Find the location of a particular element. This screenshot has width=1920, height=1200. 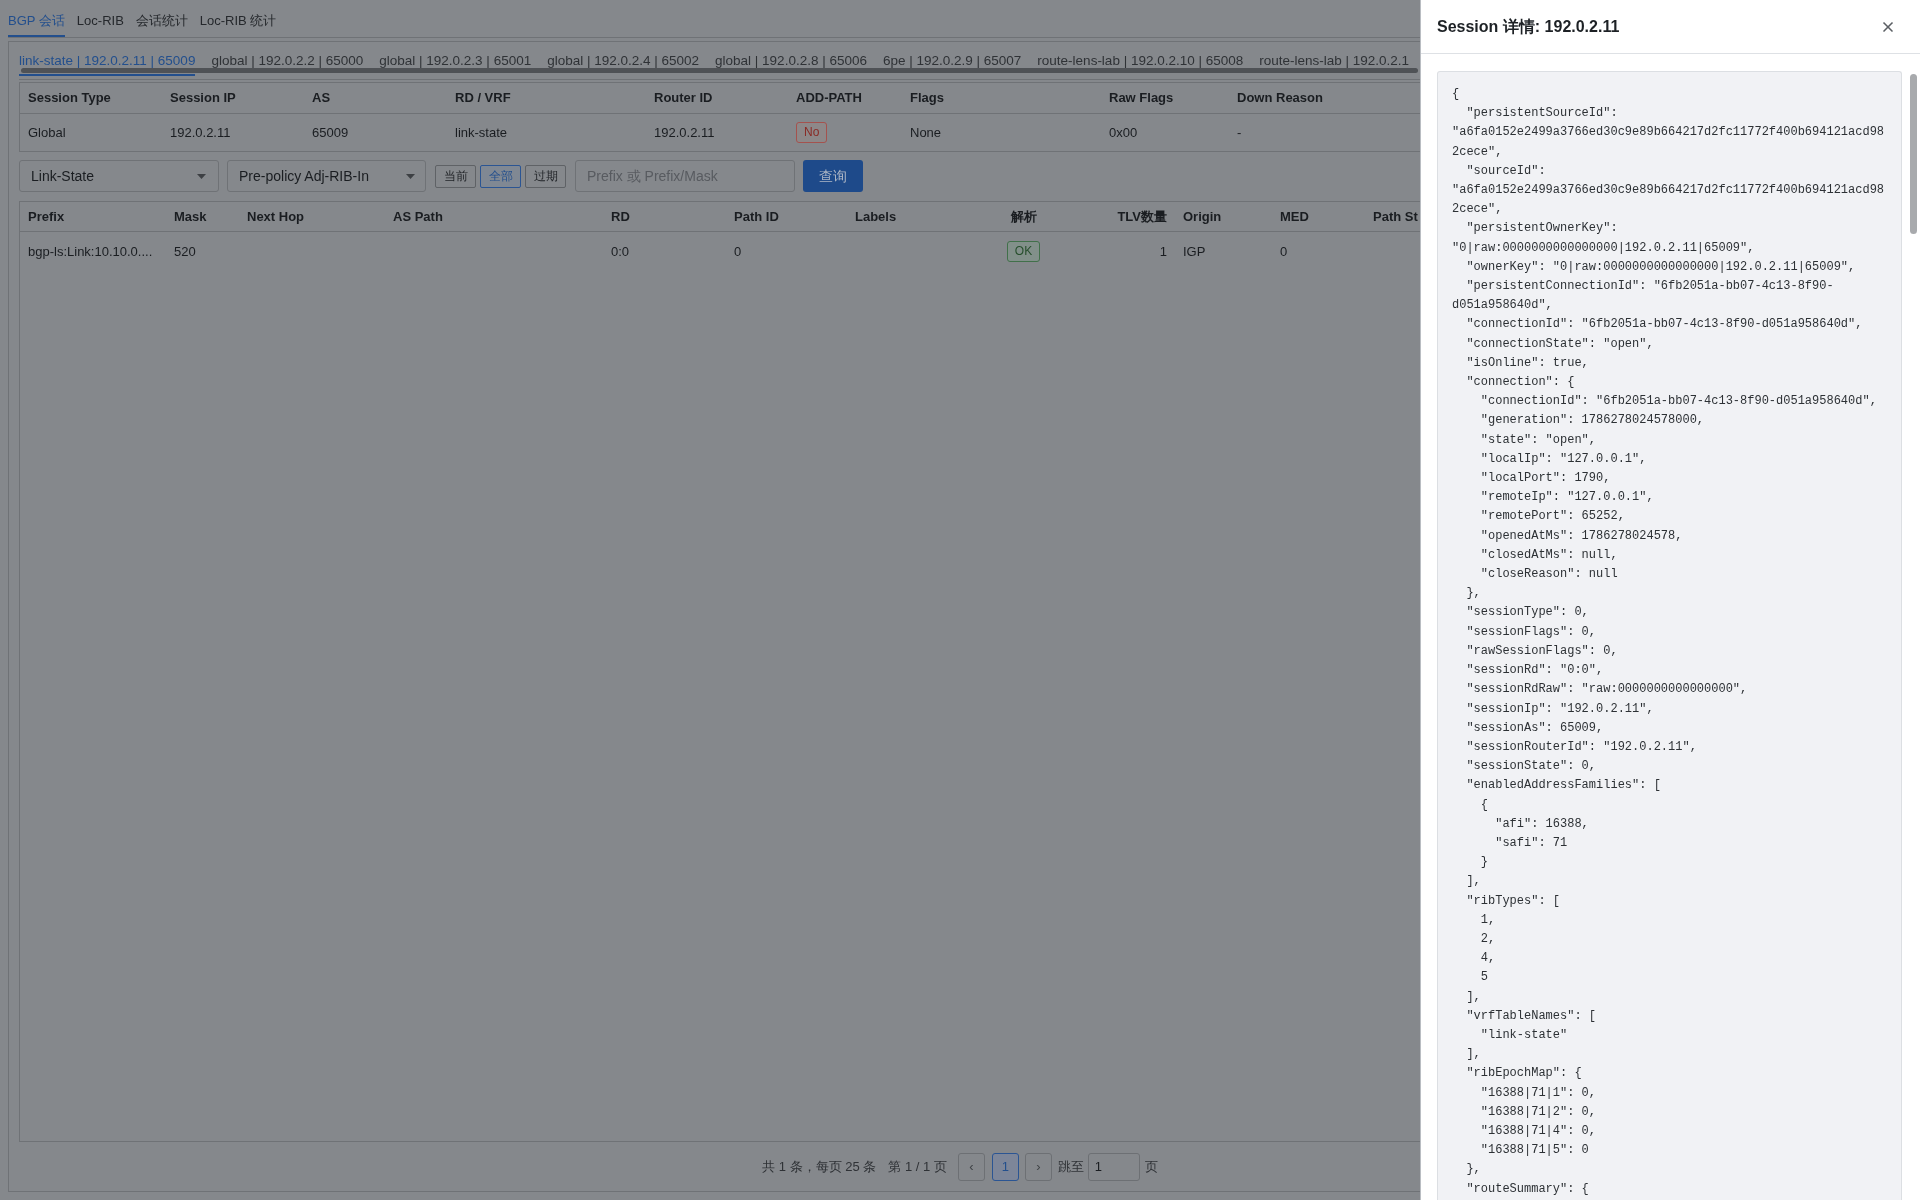

query-button: 查询 is located at coordinates (833, 176).